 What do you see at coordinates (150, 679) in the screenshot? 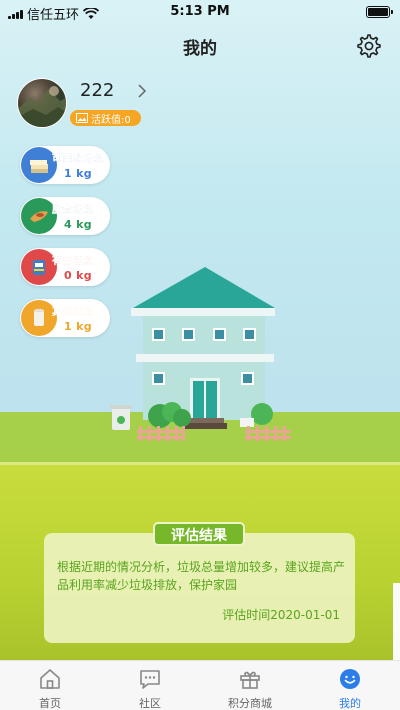
I see `chat-icon` at bounding box center [150, 679].